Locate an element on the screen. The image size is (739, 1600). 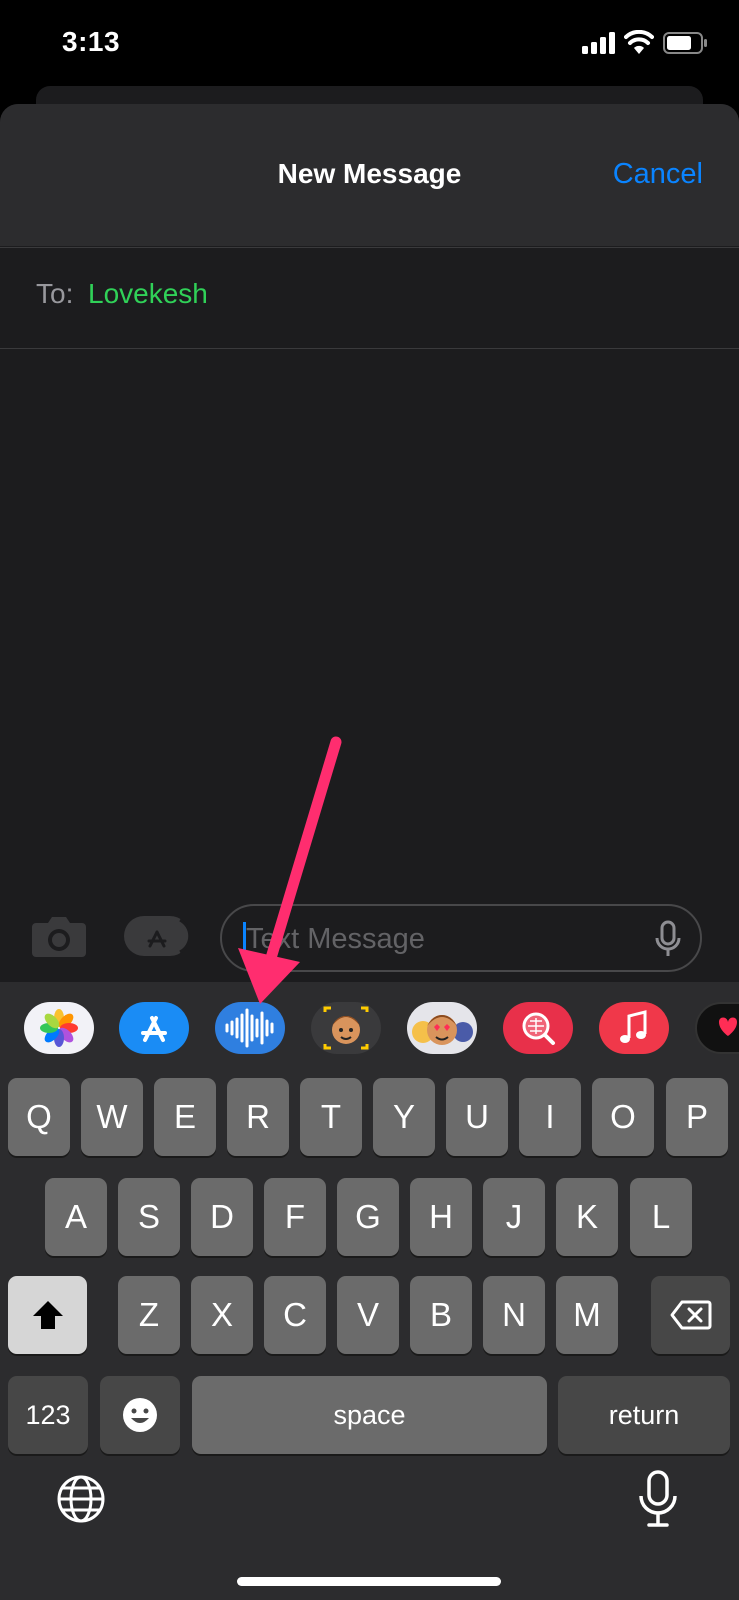
key-d: D is located at coordinates (222, 1217).